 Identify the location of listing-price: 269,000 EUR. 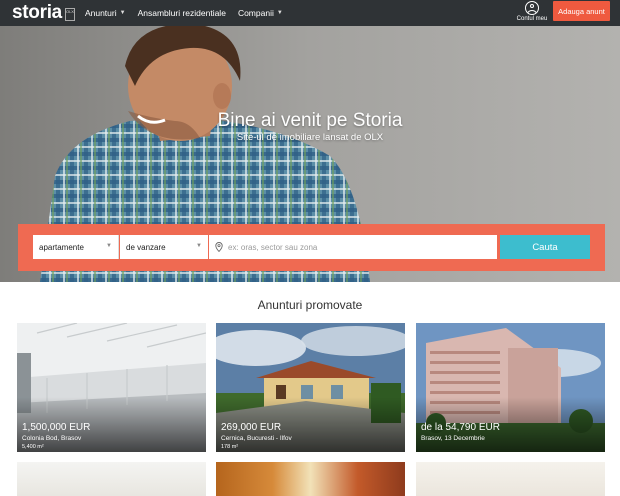
(251, 427).